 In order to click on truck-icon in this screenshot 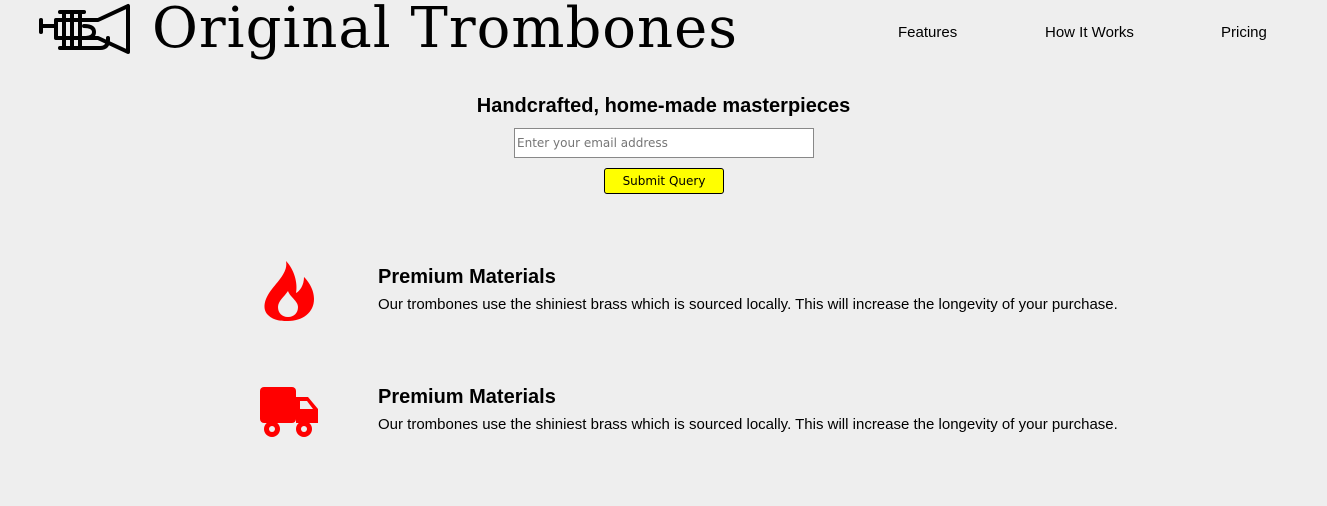, I will do `click(290, 411)`.